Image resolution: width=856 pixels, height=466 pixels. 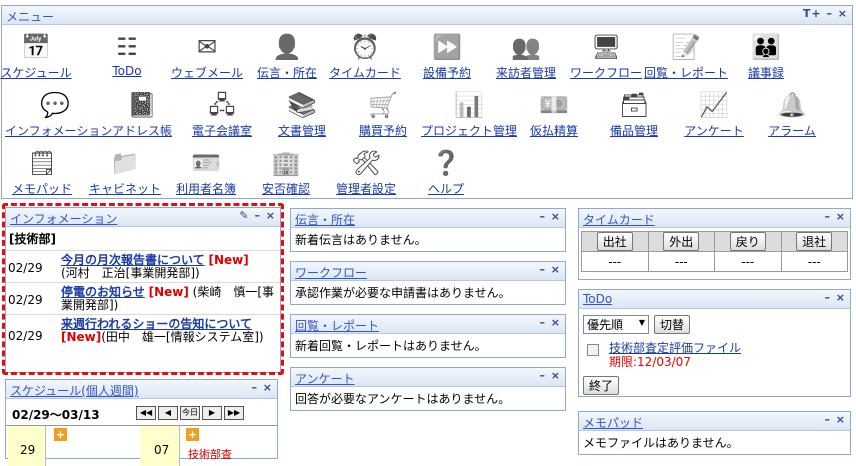 I want to click on menu-item-bell: 🔔 アラーム, so click(x=792, y=114).